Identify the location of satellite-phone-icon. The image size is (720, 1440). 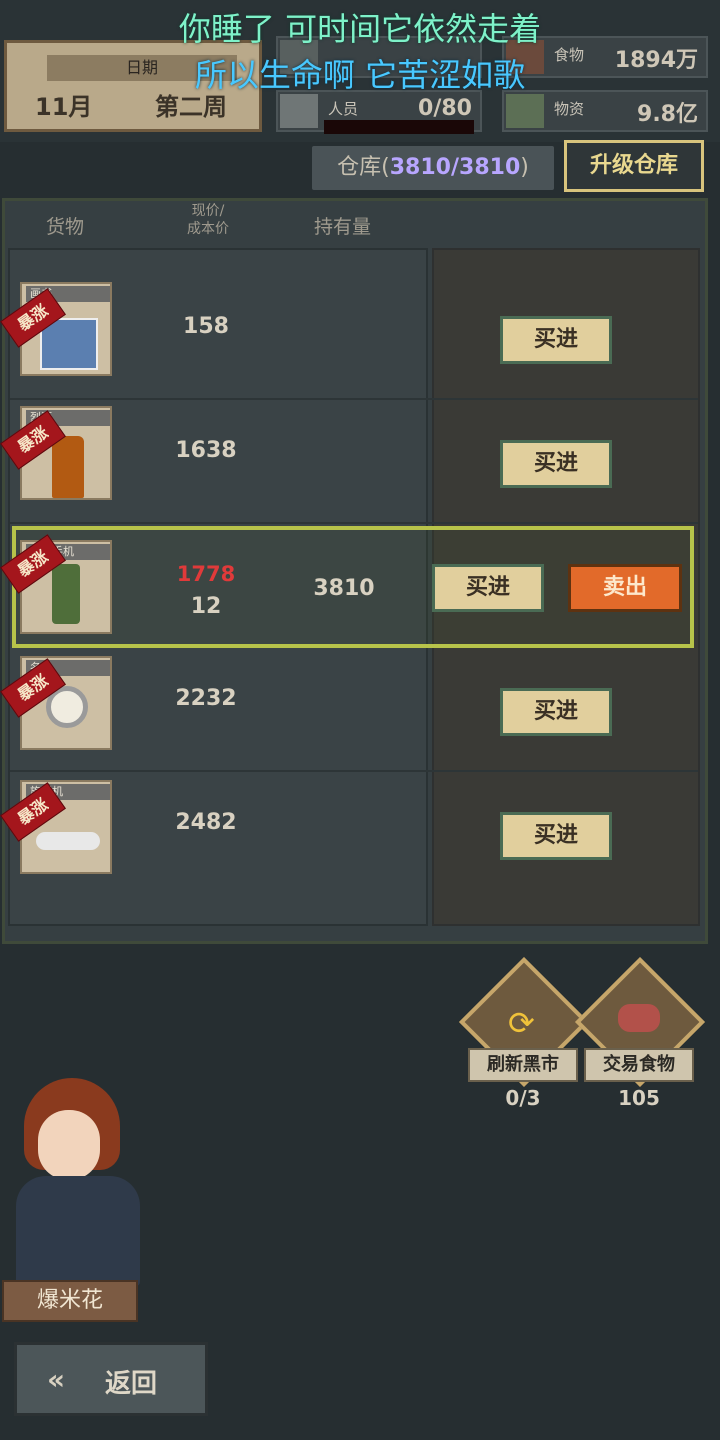
(66, 594).